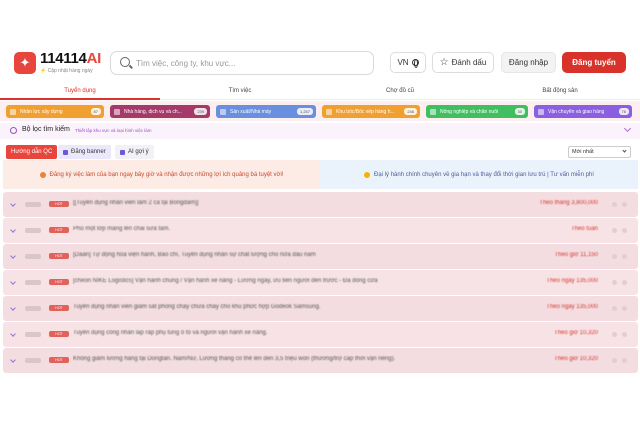 Image resolution: width=640 pixels, height=427 pixels. I want to click on ai-icon, so click(122, 152).